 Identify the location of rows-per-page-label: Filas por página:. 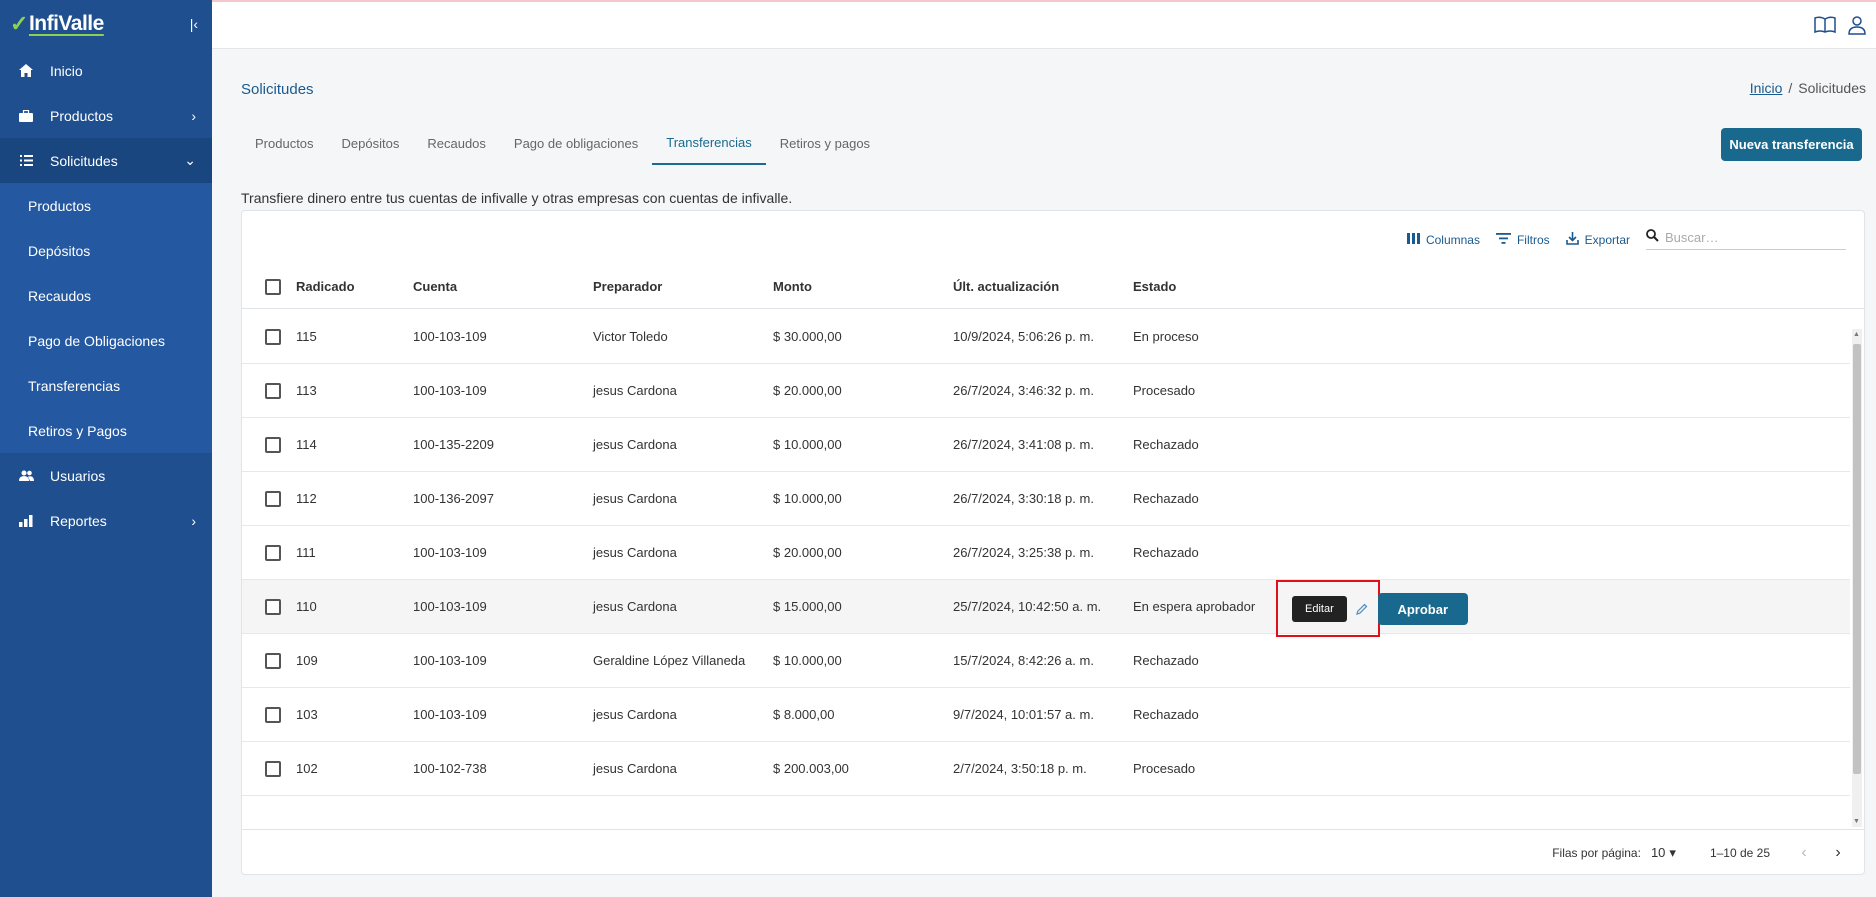
(1596, 852).